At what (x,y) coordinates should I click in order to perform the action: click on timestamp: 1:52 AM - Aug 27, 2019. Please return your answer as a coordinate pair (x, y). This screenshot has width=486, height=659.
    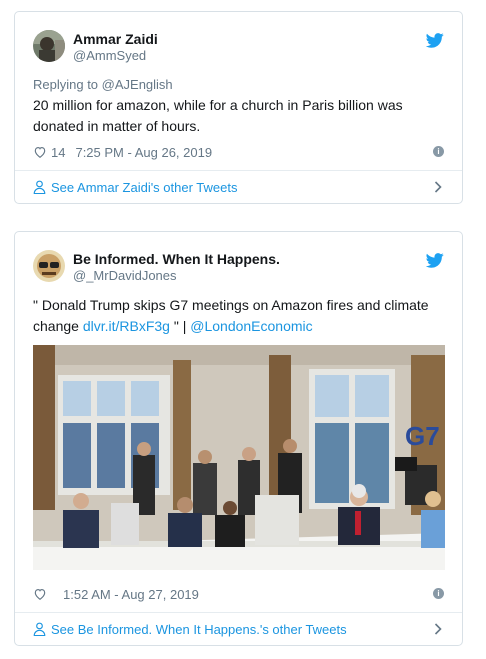
    Looking at the image, I should click on (131, 594).